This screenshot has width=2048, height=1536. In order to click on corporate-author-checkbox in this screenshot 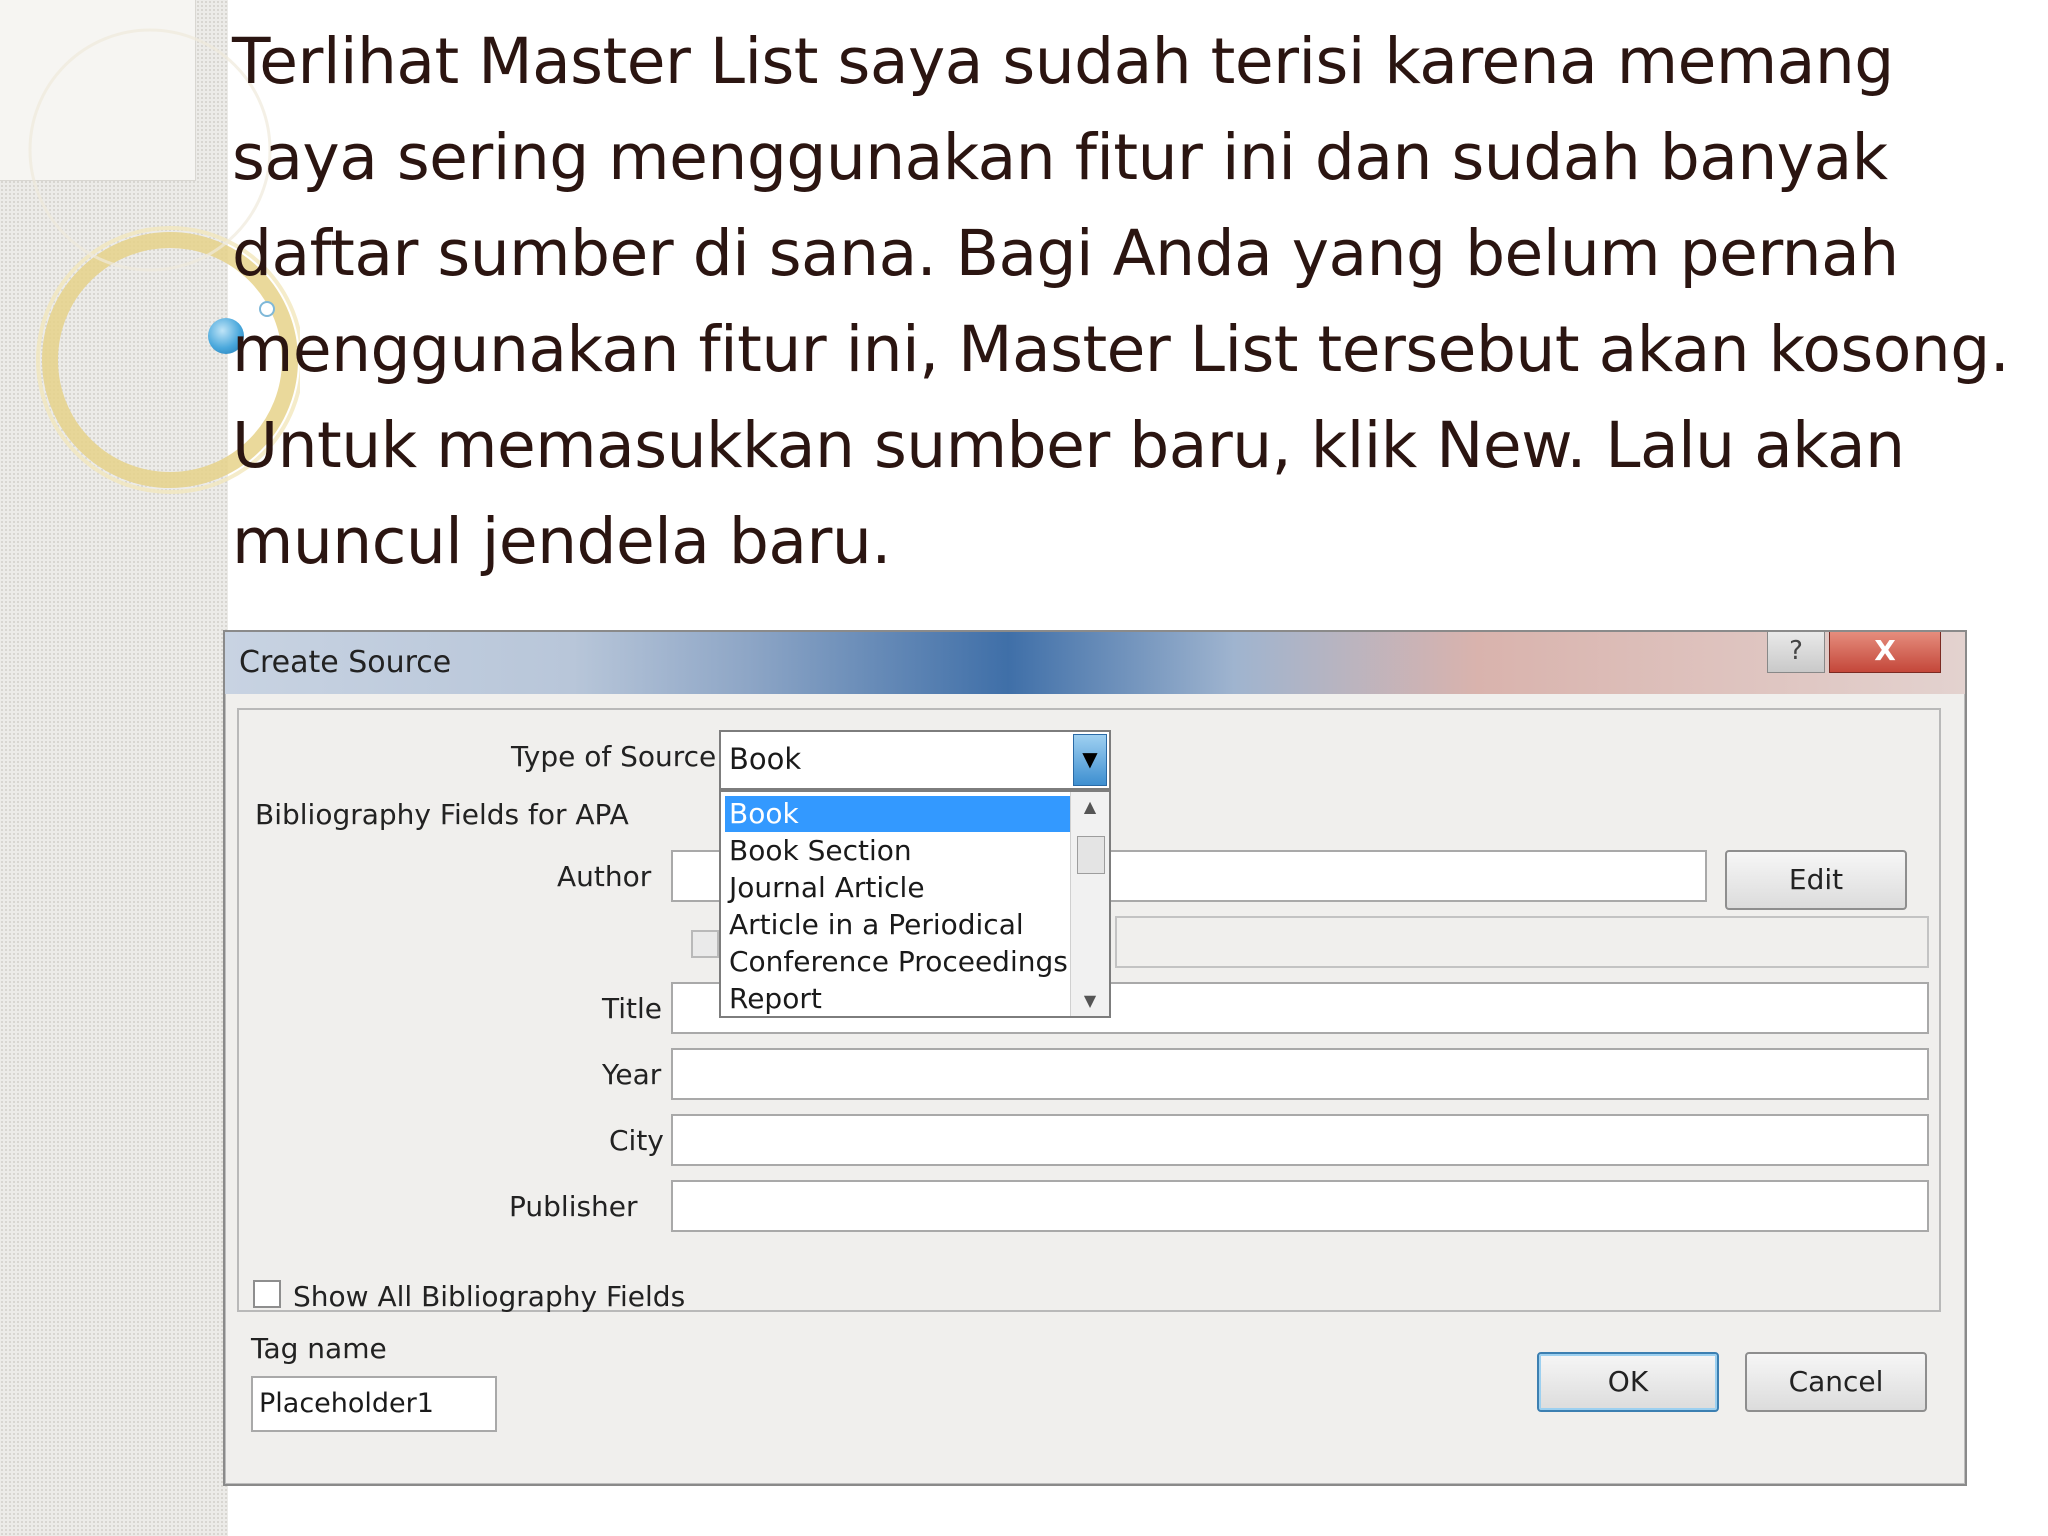, I will do `click(705, 944)`.